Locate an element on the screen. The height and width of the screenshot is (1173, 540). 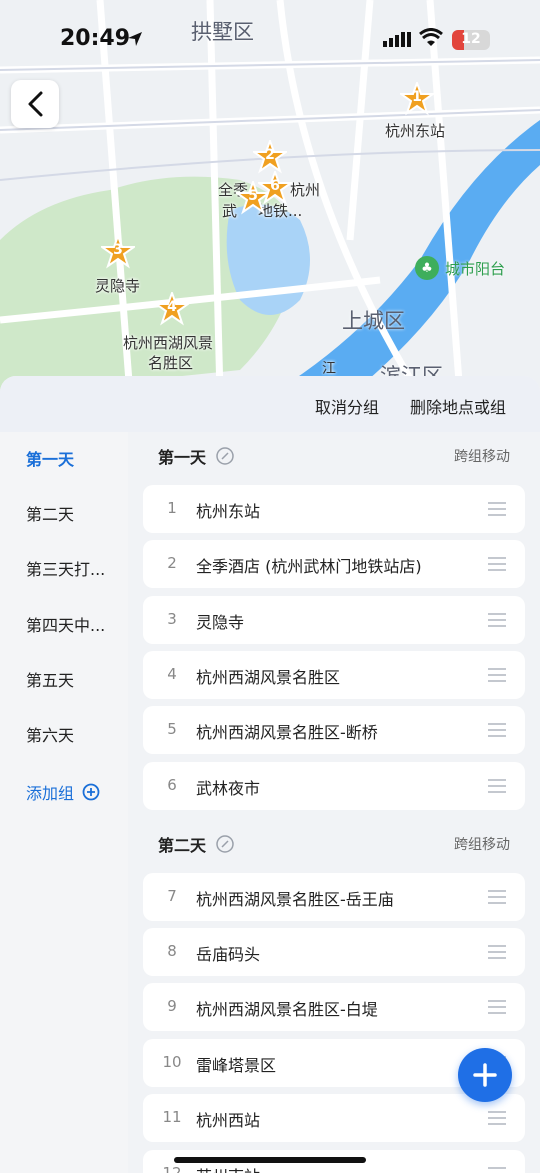
poi-city-balcony: ♣ 城市阳台 is located at coordinates (460, 268).